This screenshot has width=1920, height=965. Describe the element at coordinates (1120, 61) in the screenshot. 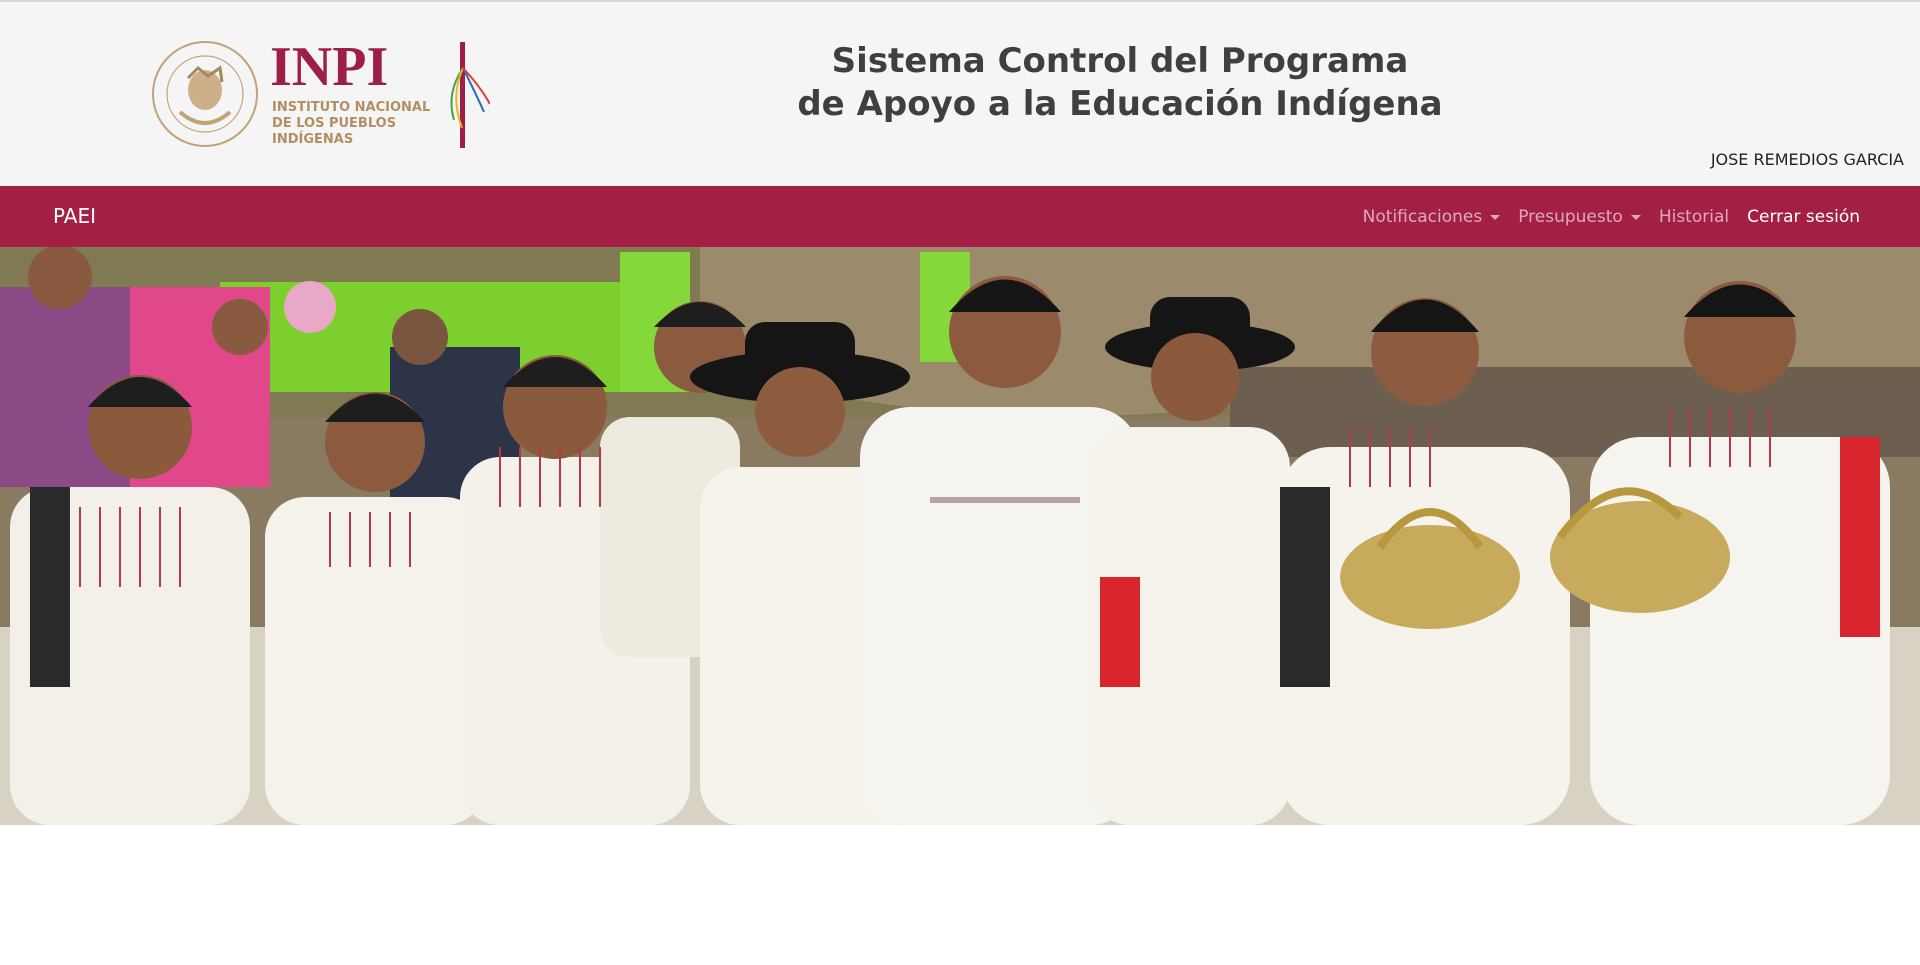

I see `page-title-line1: Sistema Control del Programa` at that location.